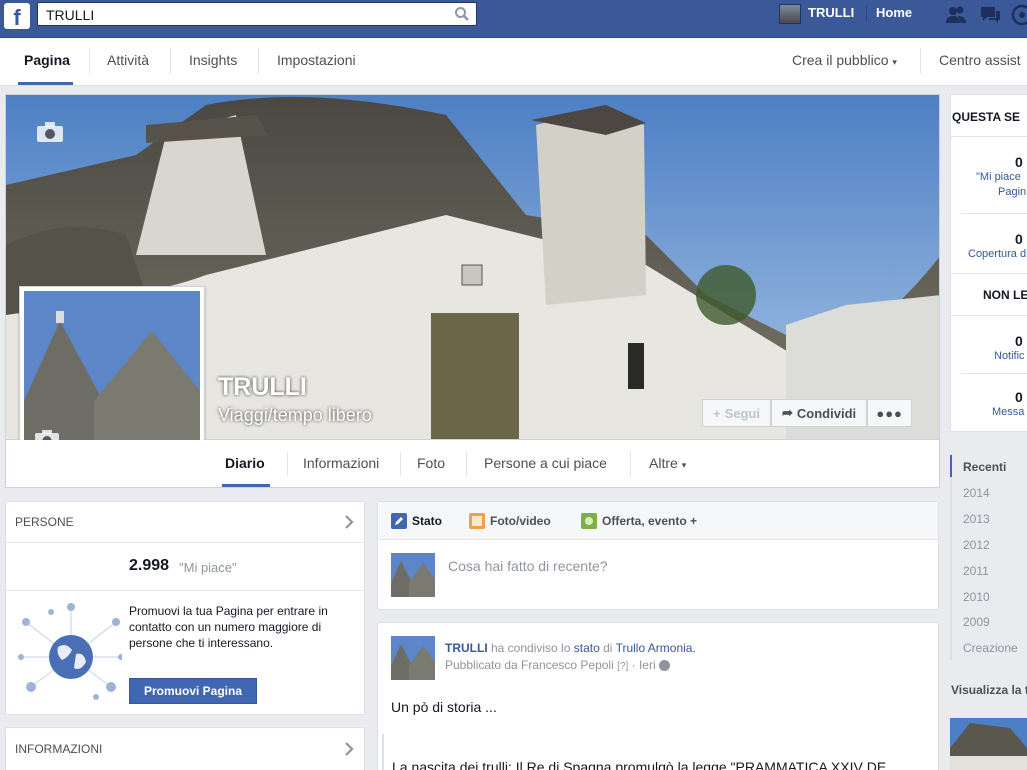 This screenshot has height=770, width=1027. What do you see at coordinates (1019, 341) in the screenshot?
I see `notifications-stat-value: 0` at bounding box center [1019, 341].